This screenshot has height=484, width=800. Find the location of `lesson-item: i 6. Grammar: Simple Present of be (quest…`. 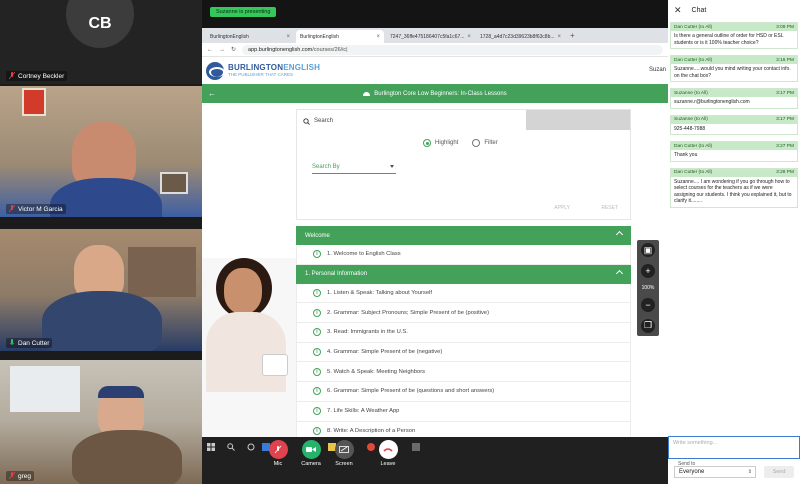

lesson-item: i 6. Grammar: Simple Present of be (quest… is located at coordinates (463, 392).